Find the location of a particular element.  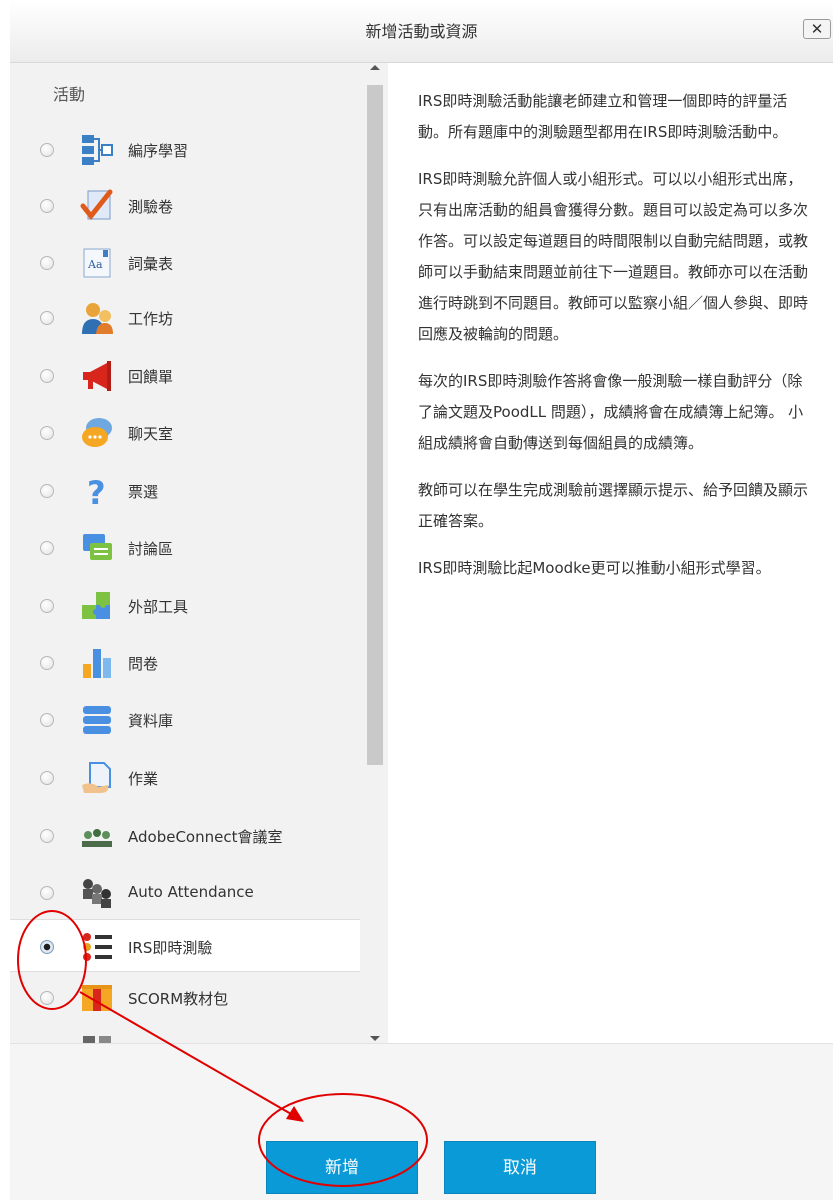

dialog-header: 新增活動或資源 ✕ is located at coordinates (421, 31).